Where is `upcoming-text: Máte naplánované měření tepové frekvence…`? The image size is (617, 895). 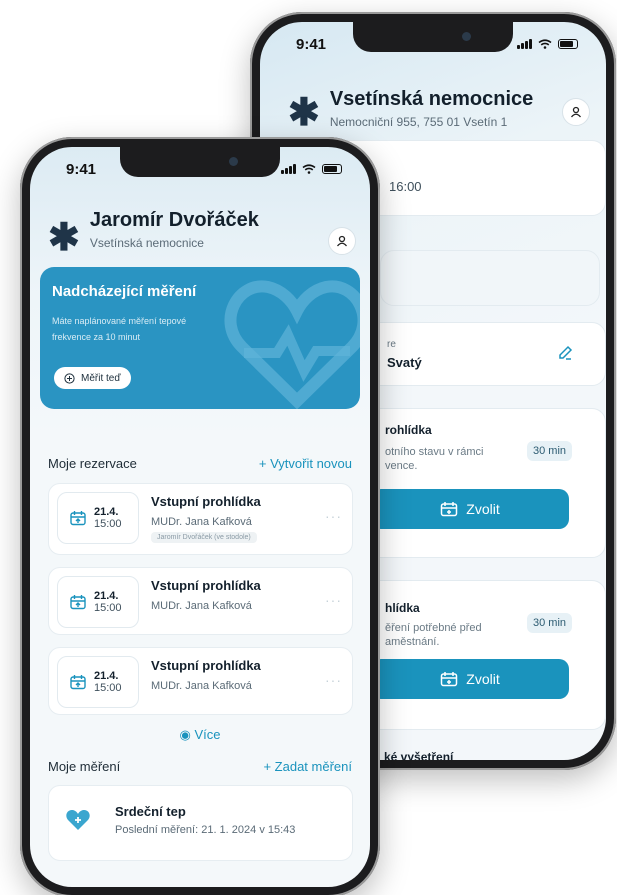
upcoming-text: Máte naplánované měření tepové frekvence… is located at coordinates (119, 329).